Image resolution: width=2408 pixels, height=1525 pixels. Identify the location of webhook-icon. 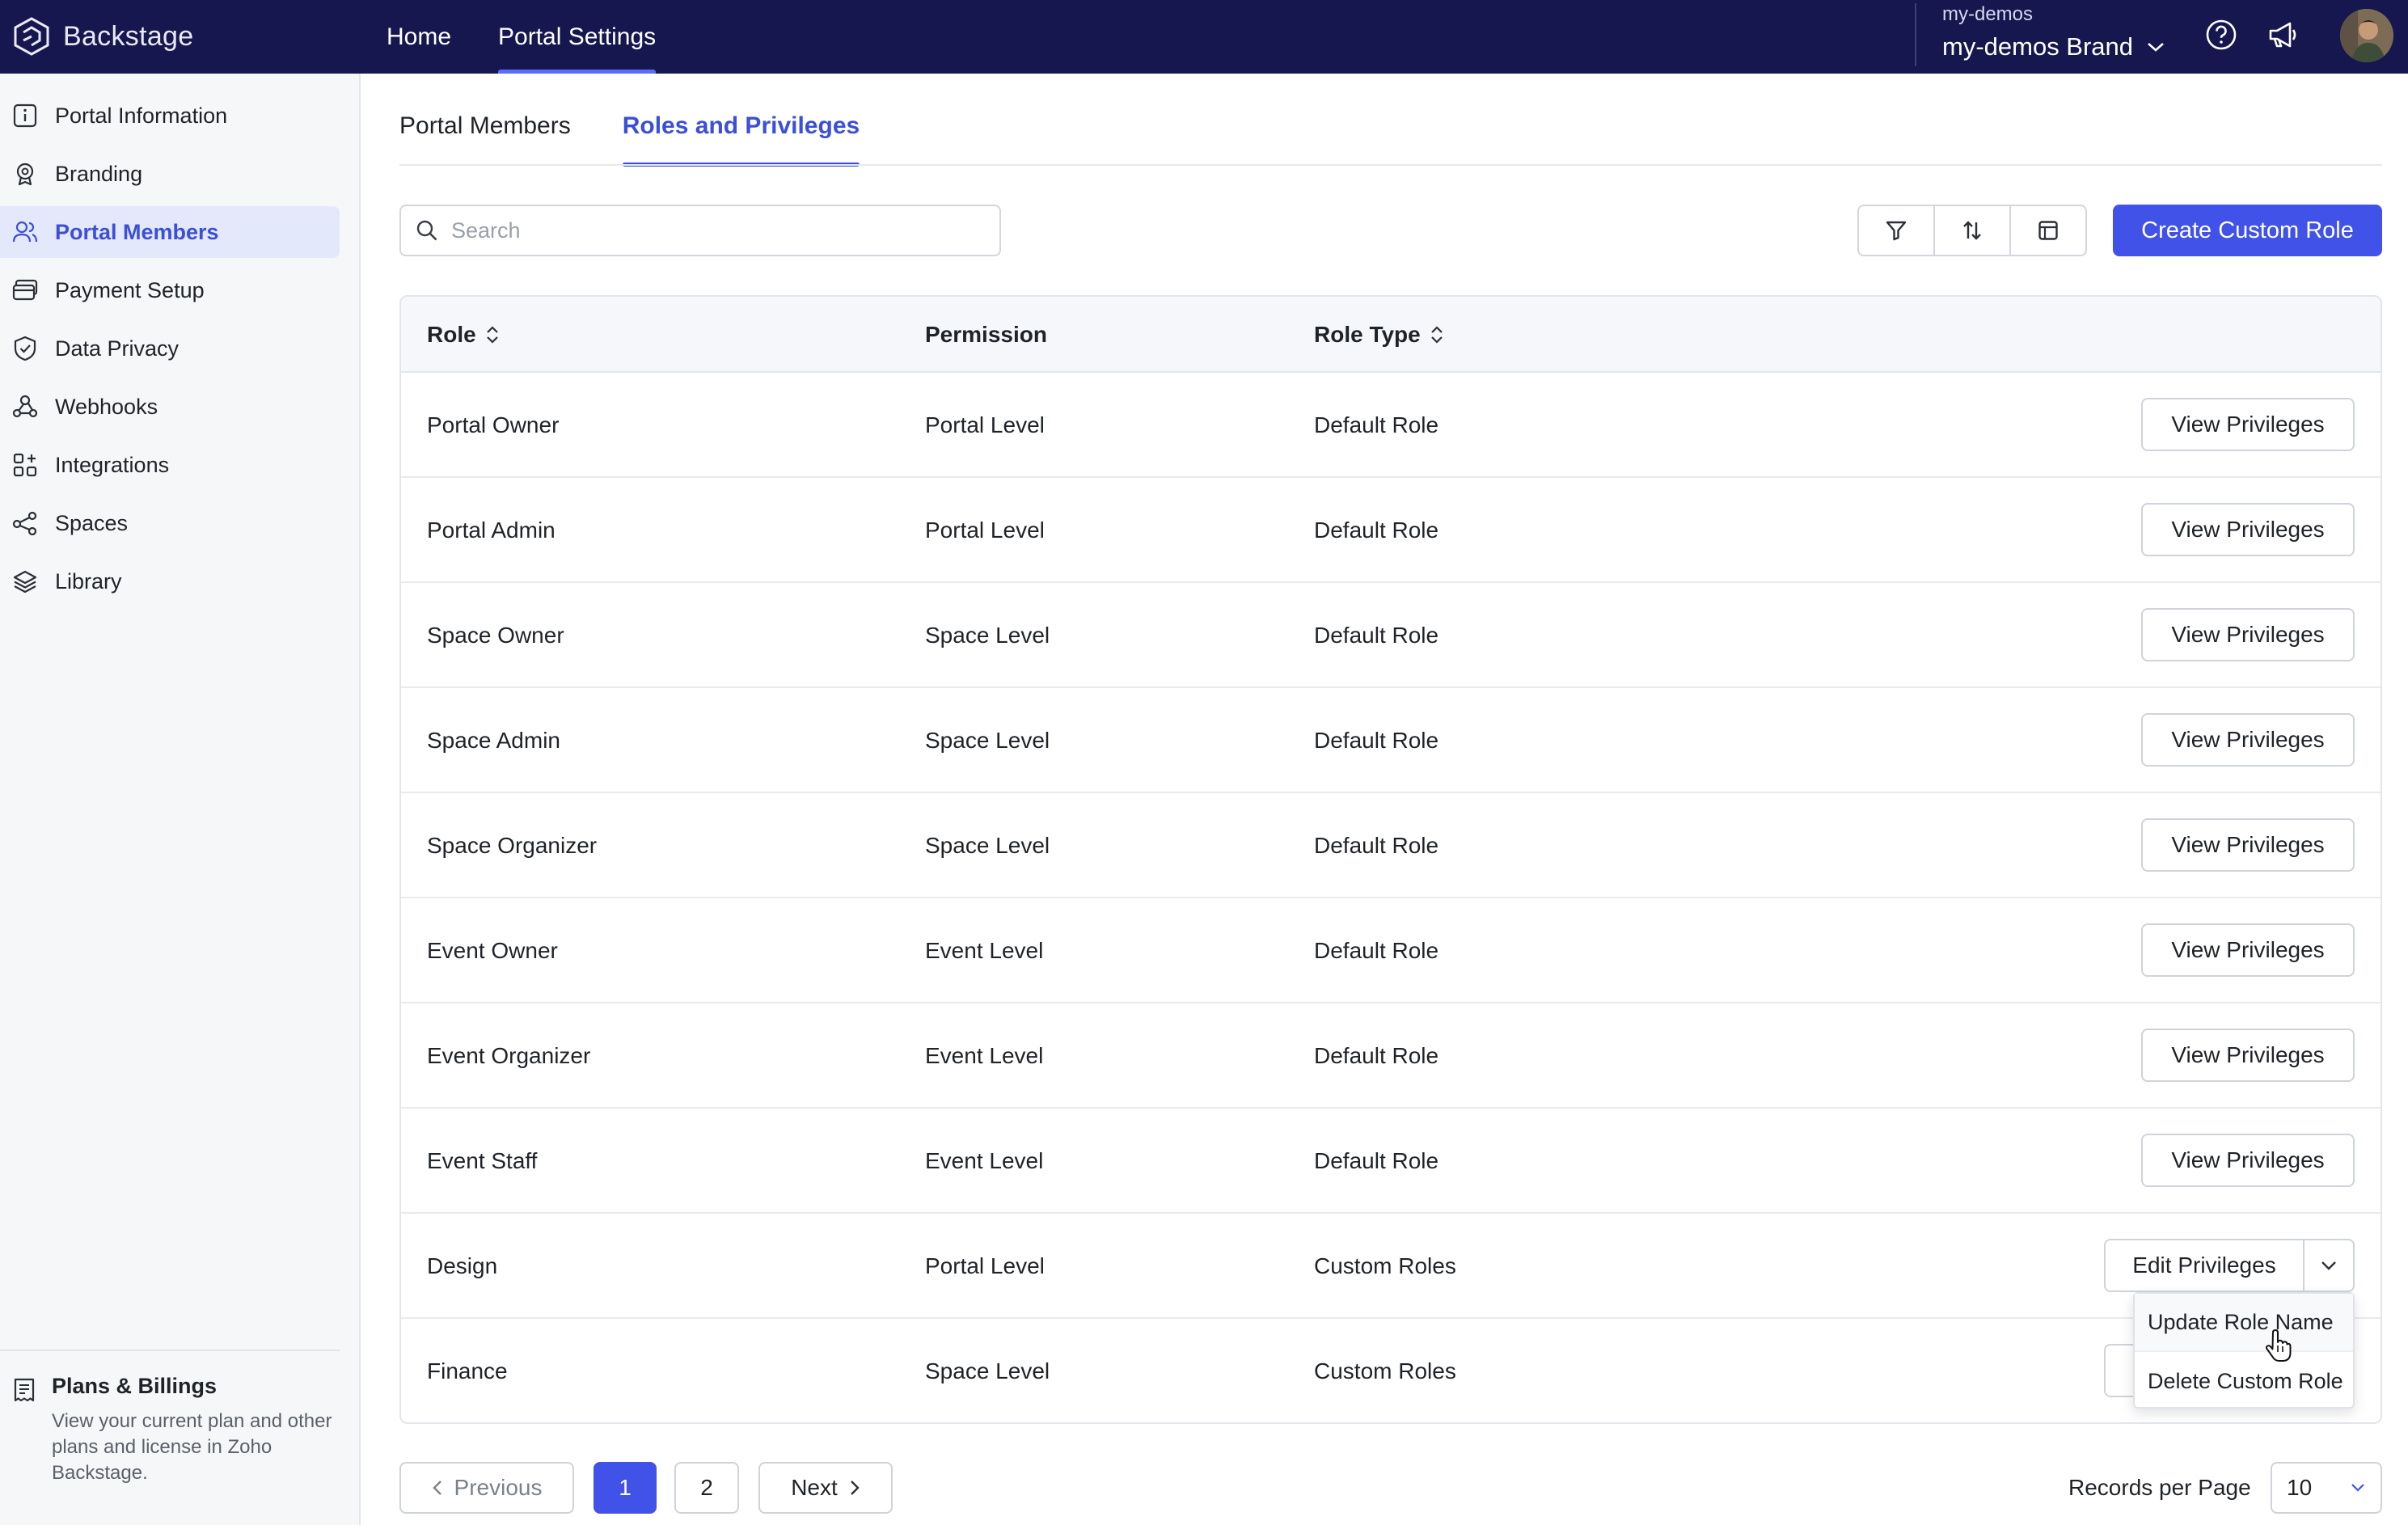
(25, 407).